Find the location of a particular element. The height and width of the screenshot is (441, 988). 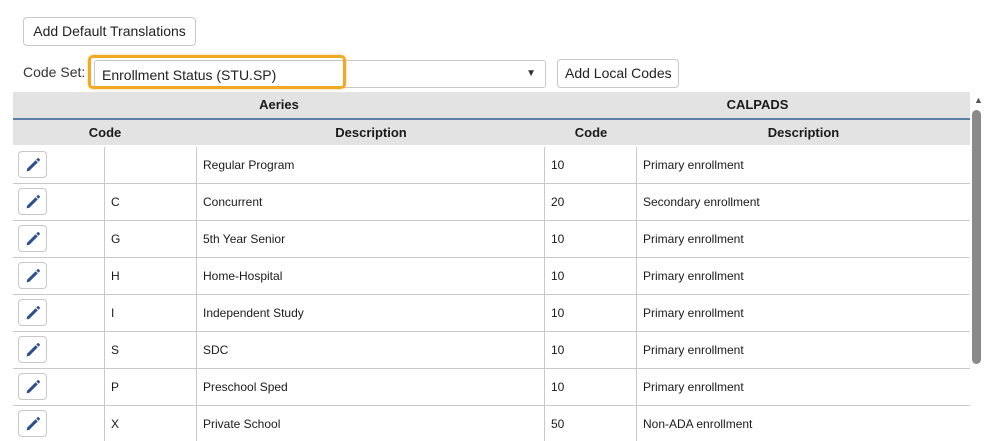

scrollbar-thumb is located at coordinates (976, 237).